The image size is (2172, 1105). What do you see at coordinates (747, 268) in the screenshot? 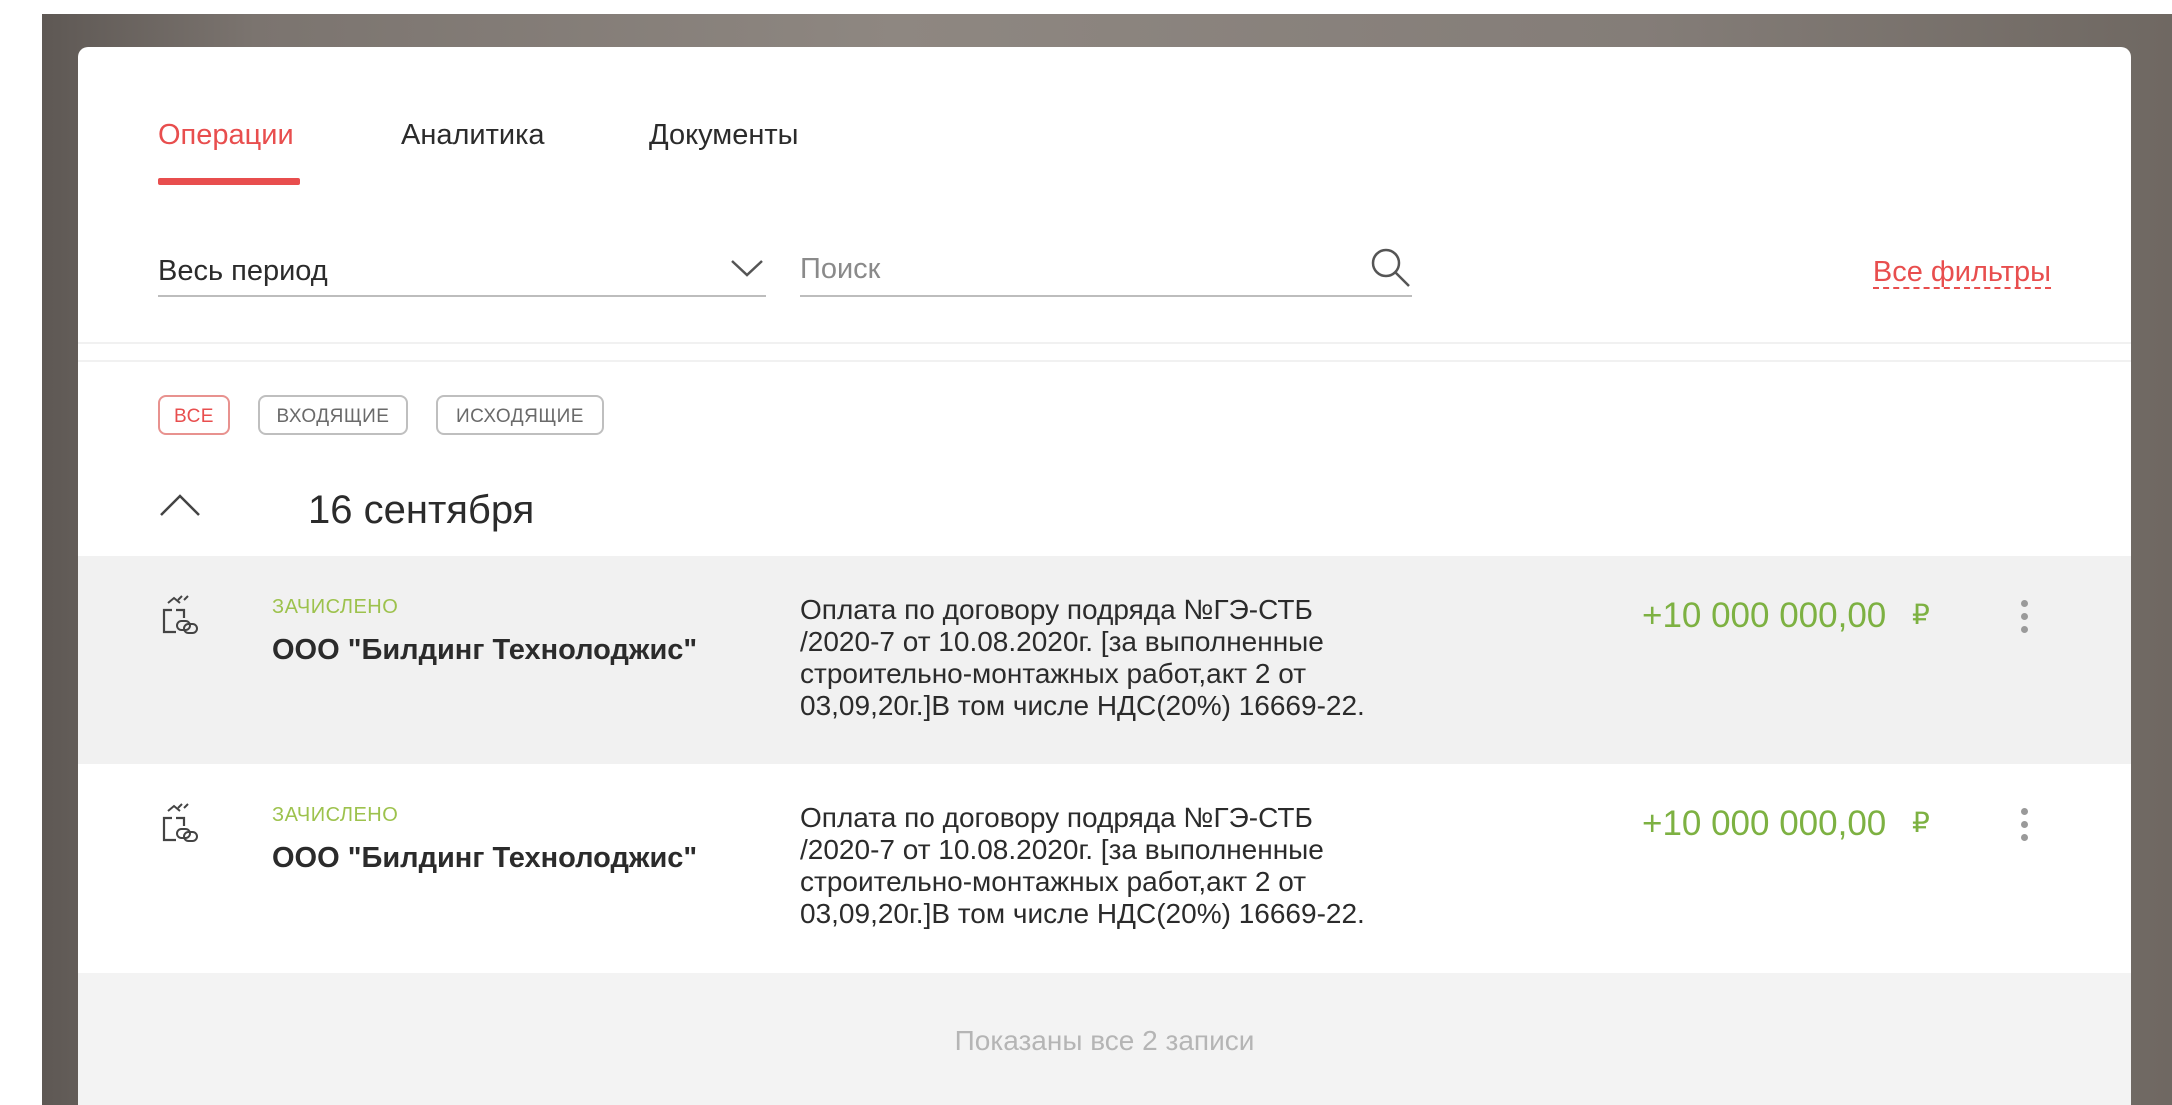
I see `chevron-down-icon` at bounding box center [747, 268].